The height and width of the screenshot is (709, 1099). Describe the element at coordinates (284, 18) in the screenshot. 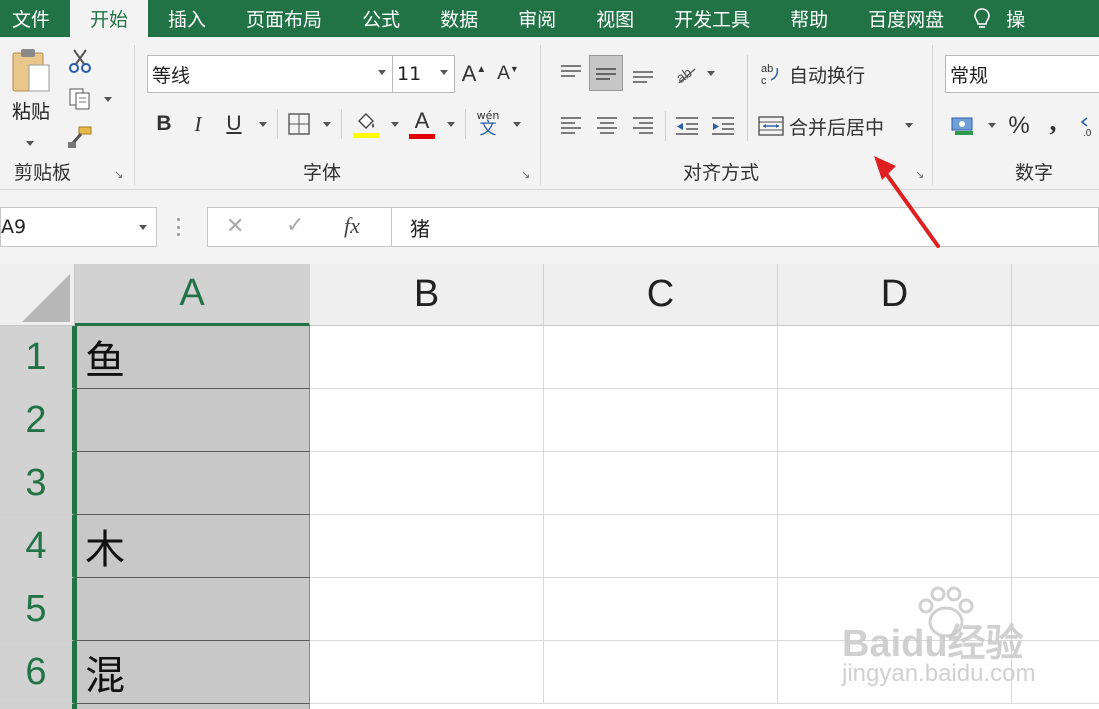

I see `tab-page-layout: 页面布局` at that location.